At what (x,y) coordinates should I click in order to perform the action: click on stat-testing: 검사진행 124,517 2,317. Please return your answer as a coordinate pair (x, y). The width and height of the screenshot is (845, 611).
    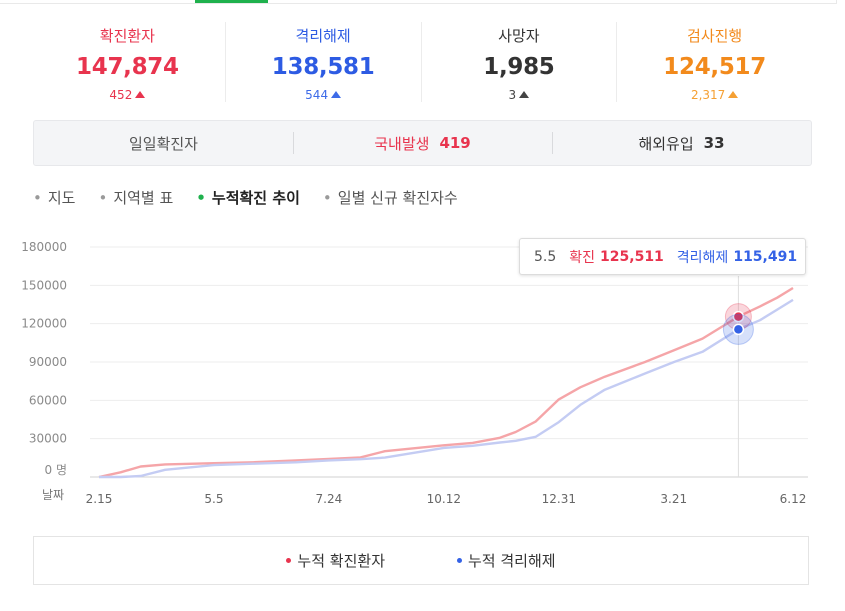
    Looking at the image, I should click on (714, 62).